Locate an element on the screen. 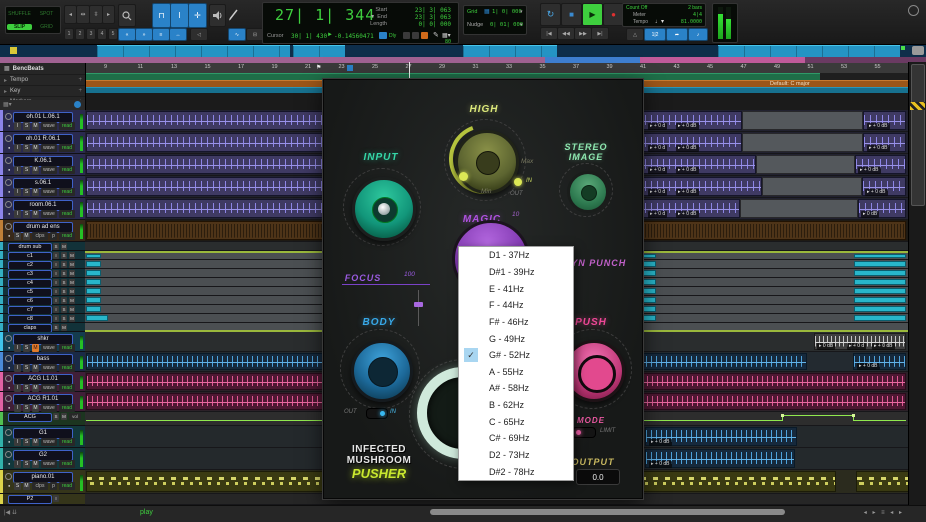 The height and width of the screenshot is (522, 926). grid-mode-icon: ▦▾ is located at coordinates (446, 35).